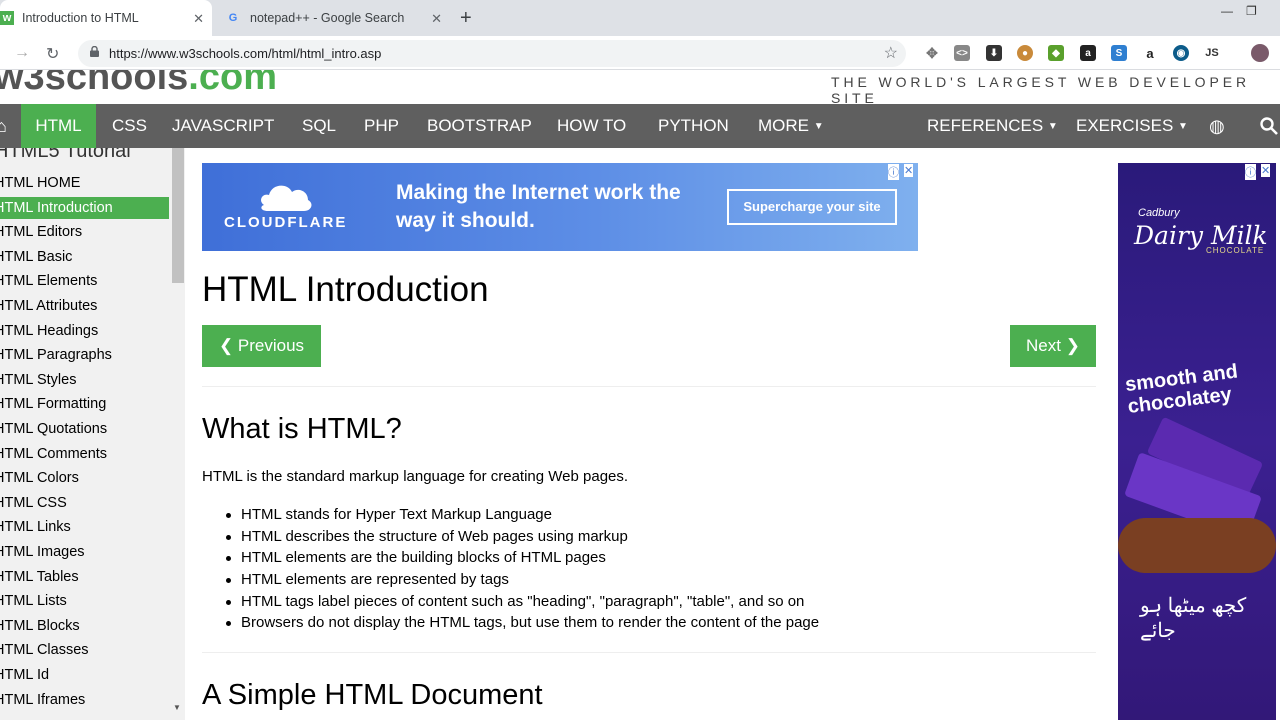 The image size is (1280, 720). I want to click on sidebar-link: HTML Links, so click(84, 527).